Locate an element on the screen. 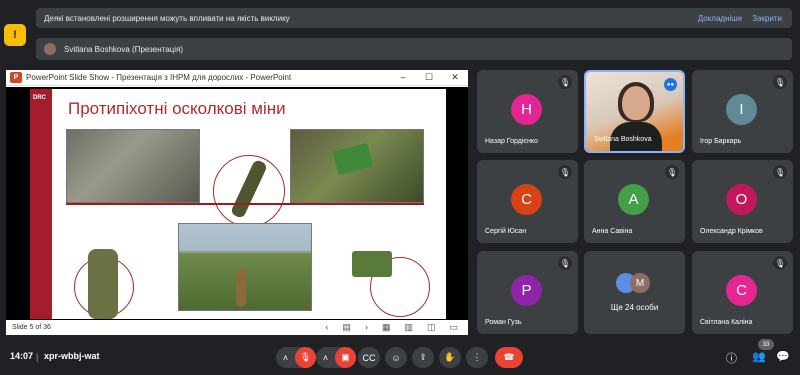 The image size is (800, 375). slide-side-bar: DRC is located at coordinates (41, 204).